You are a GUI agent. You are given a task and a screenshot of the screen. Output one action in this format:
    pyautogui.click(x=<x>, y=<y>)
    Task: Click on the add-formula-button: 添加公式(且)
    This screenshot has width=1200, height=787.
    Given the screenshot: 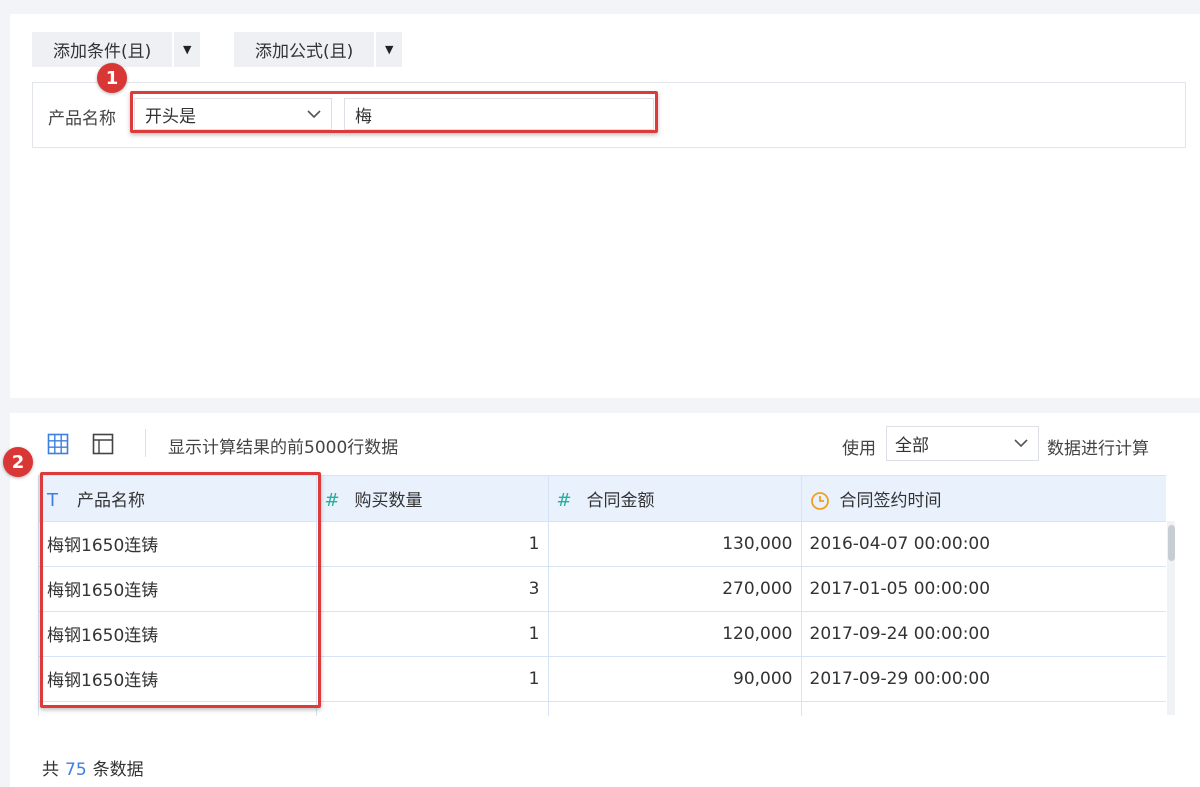 What is the action you would take?
    pyautogui.click(x=304, y=49)
    